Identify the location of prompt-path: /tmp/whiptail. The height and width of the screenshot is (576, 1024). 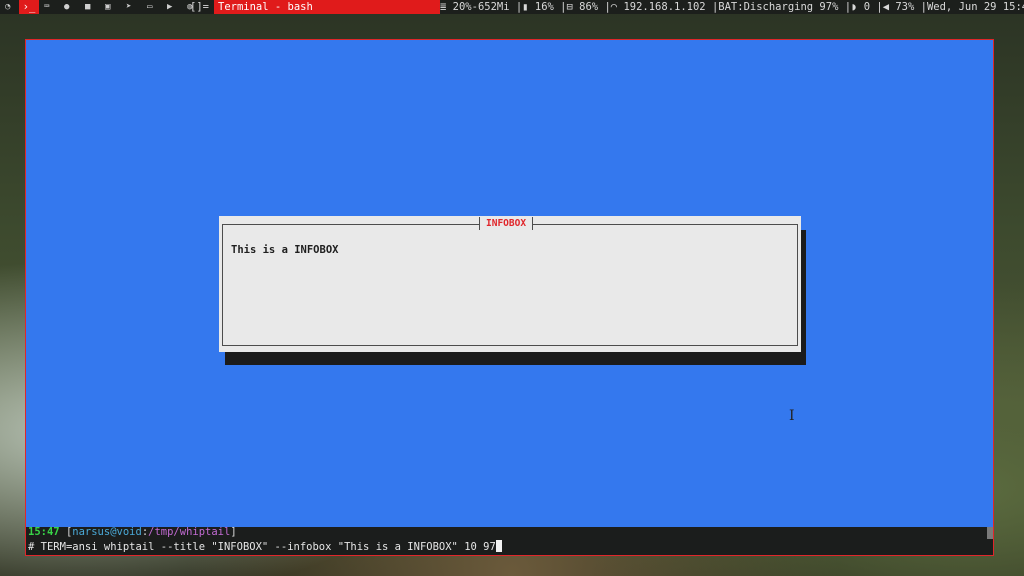
(189, 532).